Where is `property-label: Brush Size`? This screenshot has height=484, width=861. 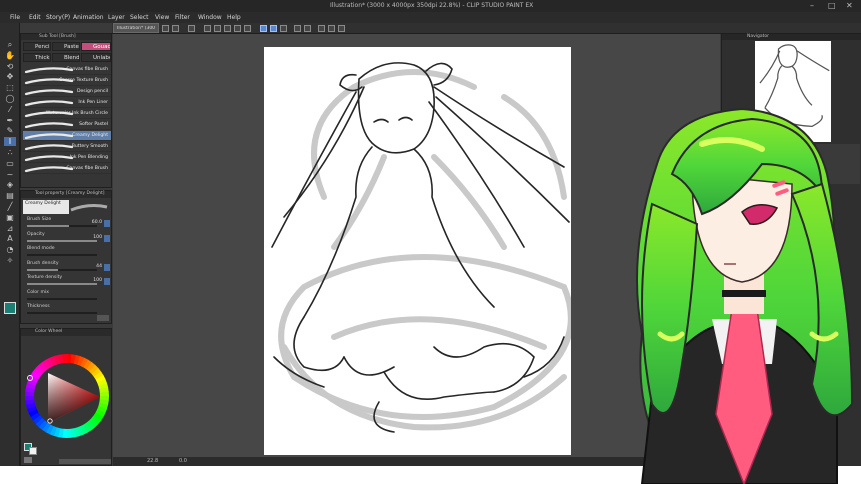
property-label: Brush Size is located at coordinates (39, 219).